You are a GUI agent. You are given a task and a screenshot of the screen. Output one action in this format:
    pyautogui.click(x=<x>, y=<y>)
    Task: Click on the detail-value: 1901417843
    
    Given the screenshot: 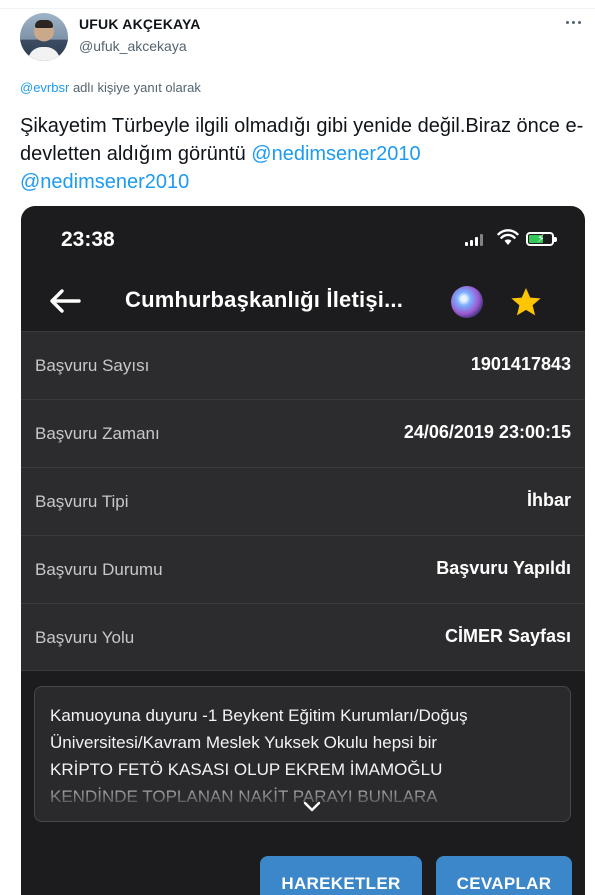 What is the action you would take?
    pyautogui.click(x=520, y=364)
    